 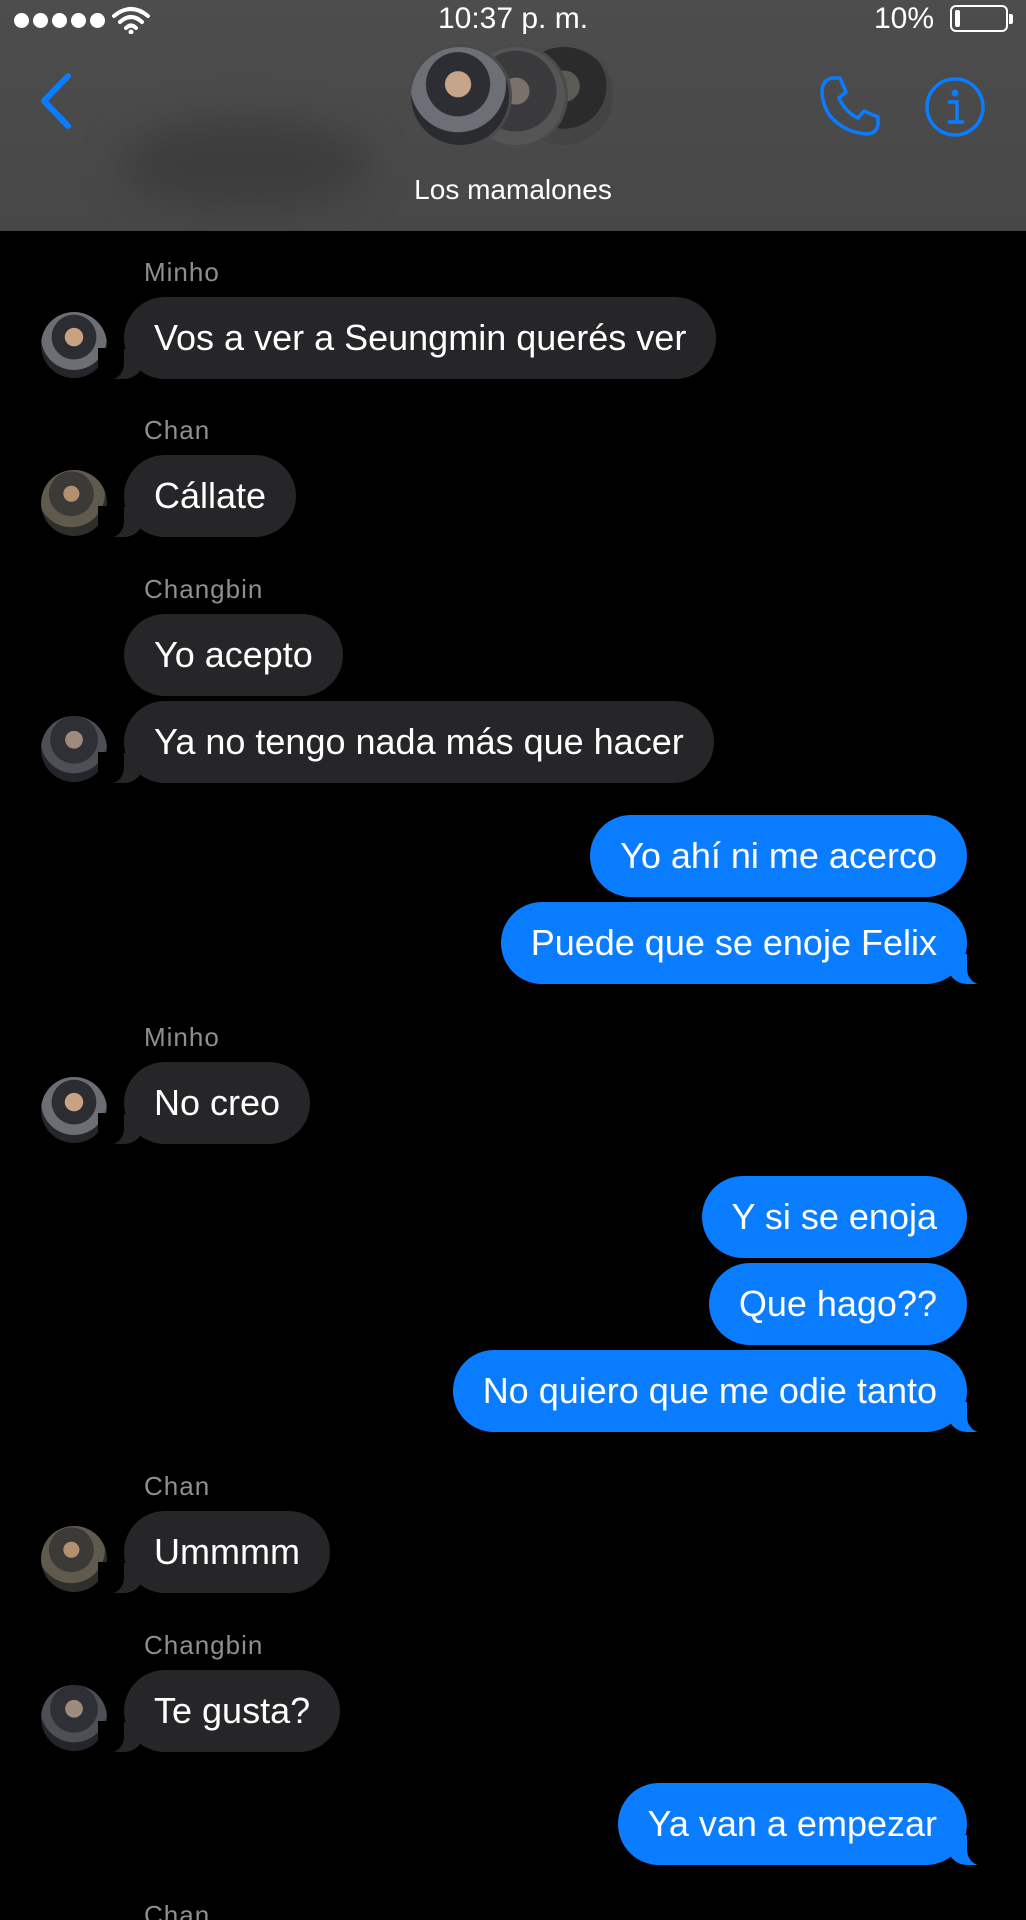 What do you see at coordinates (513, 190) in the screenshot?
I see `group-name: Los mamalones` at bounding box center [513, 190].